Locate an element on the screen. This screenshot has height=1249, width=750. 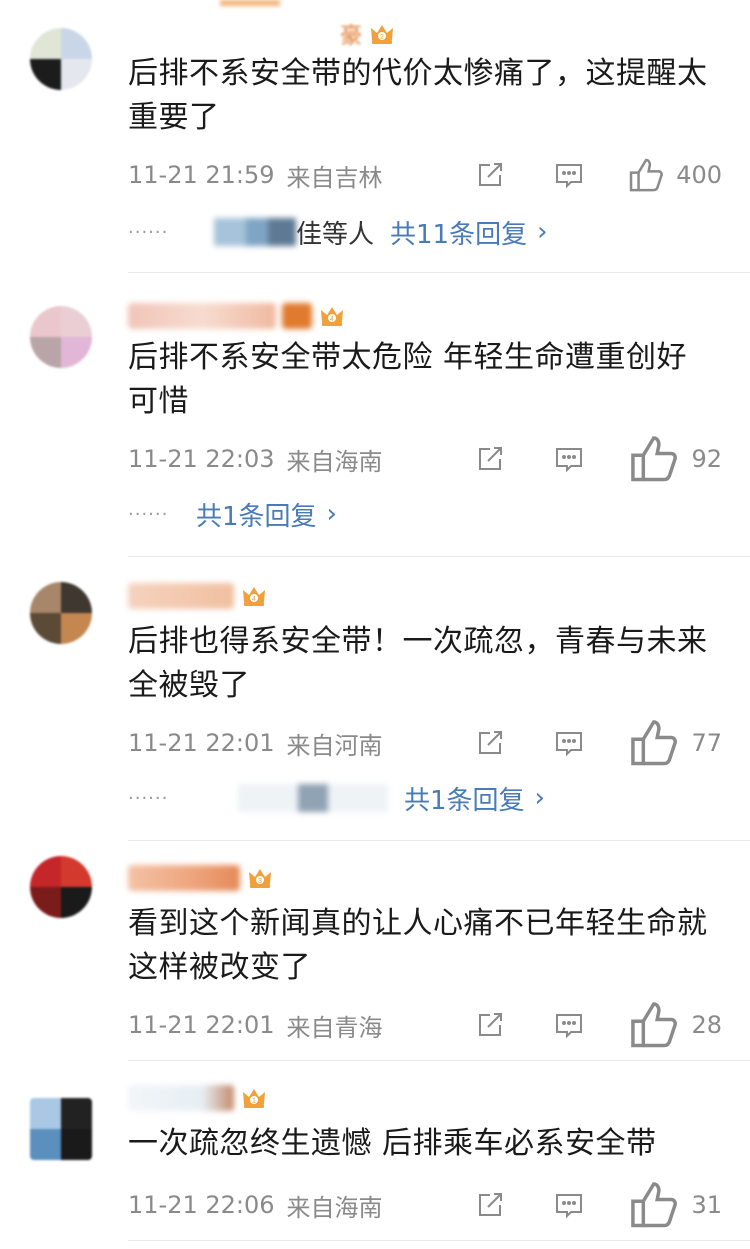
crown-icon: 1 is located at coordinates (254, 1098).